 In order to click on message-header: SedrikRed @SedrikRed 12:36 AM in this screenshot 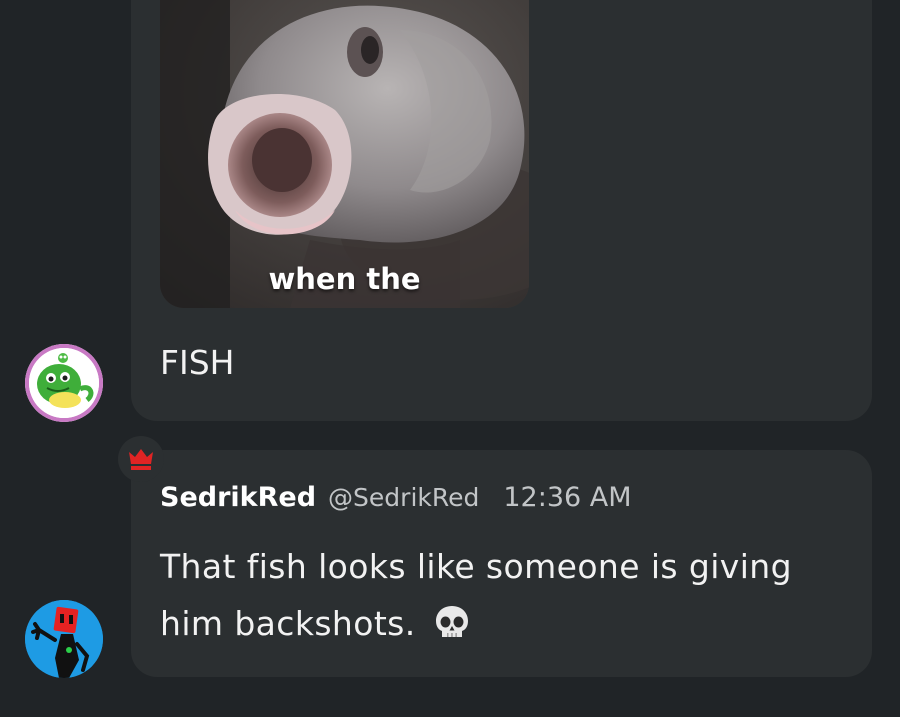, I will do `click(396, 502)`.